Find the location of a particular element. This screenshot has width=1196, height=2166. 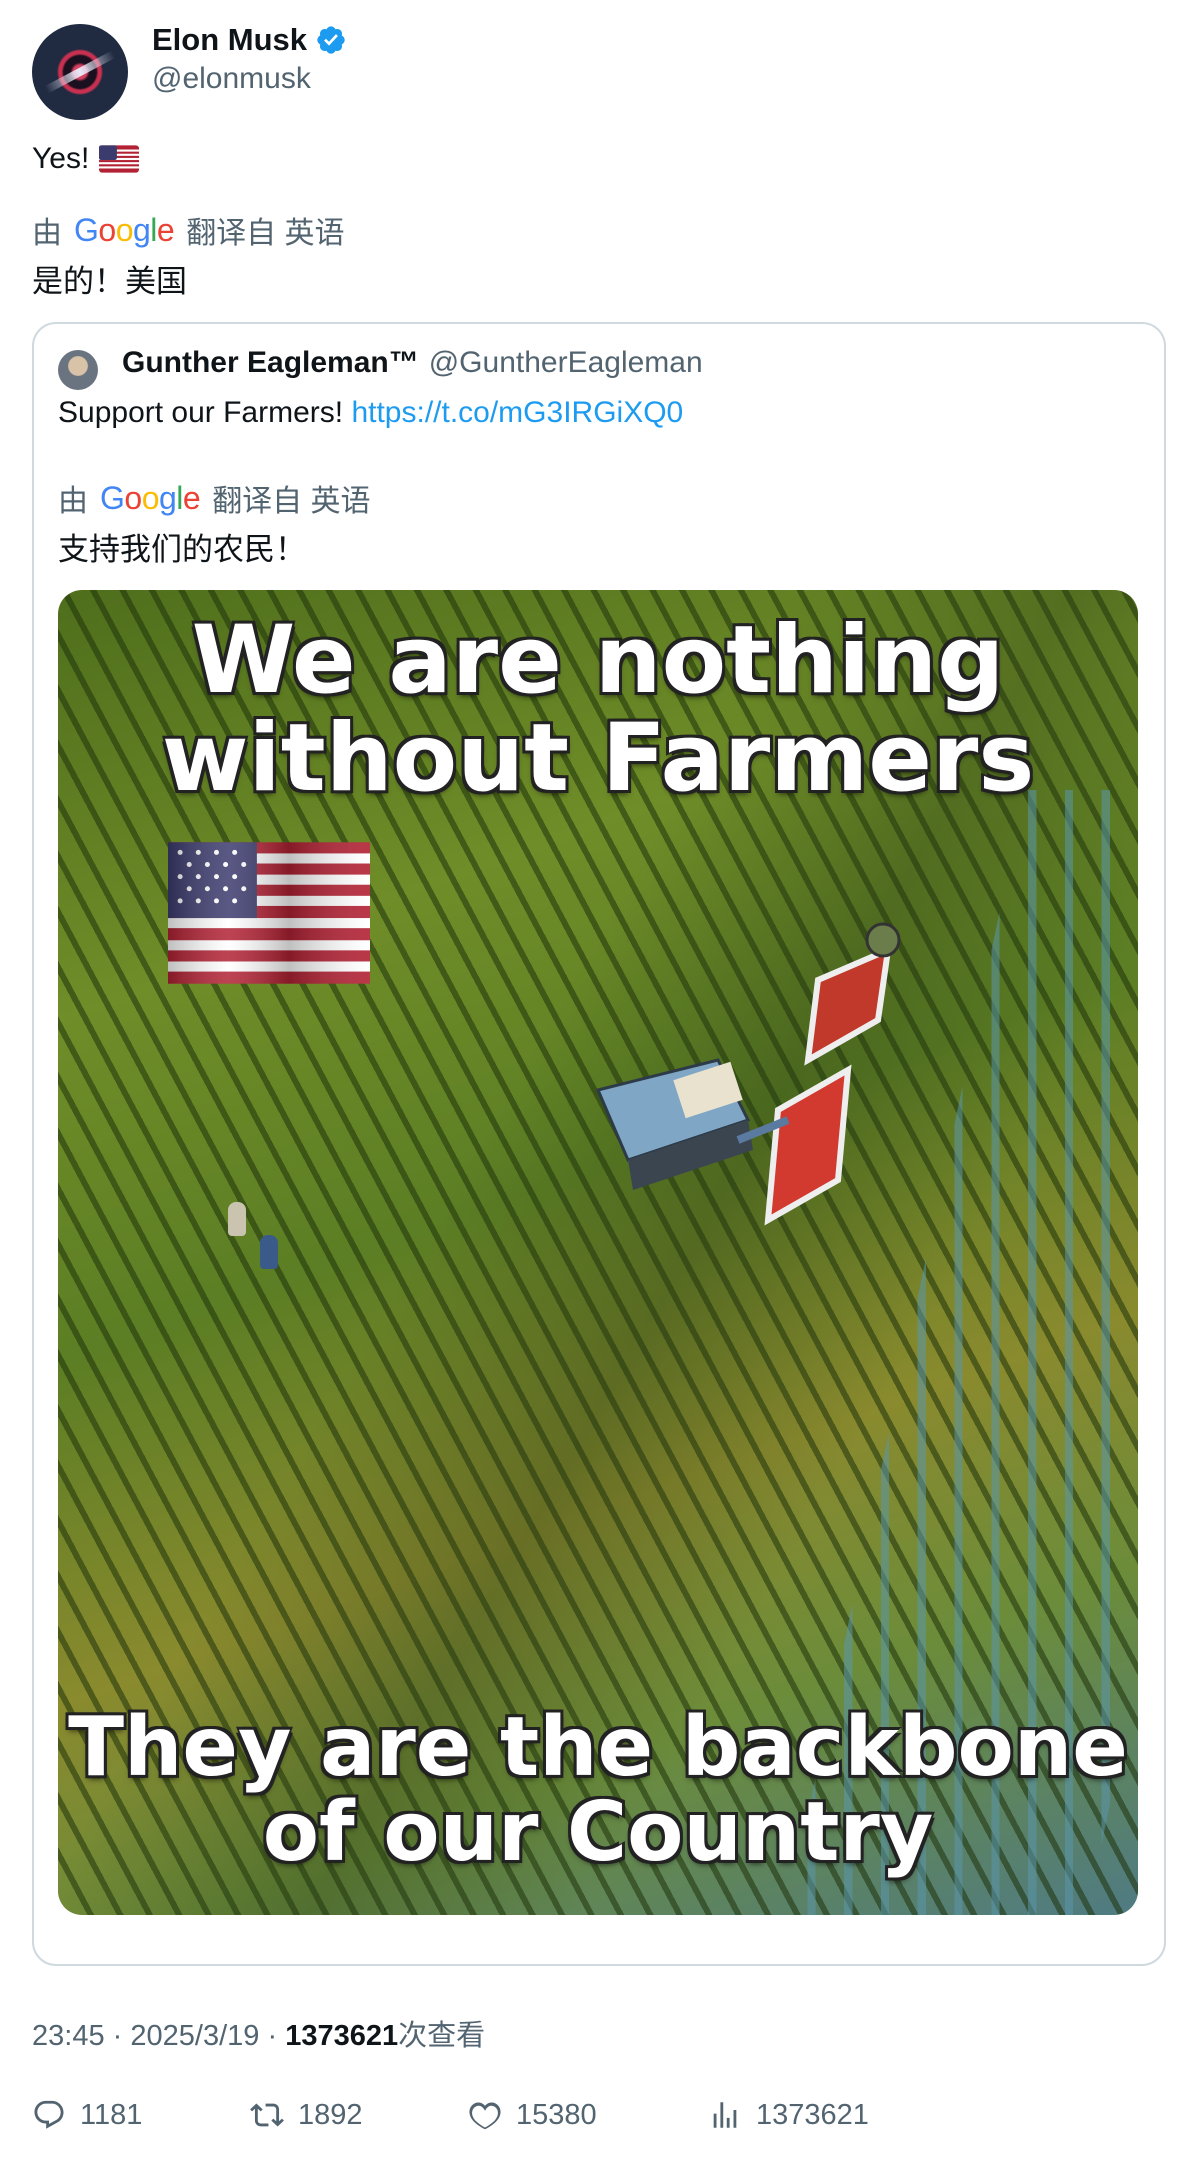

analytics-icon is located at coordinates (725, 2115).